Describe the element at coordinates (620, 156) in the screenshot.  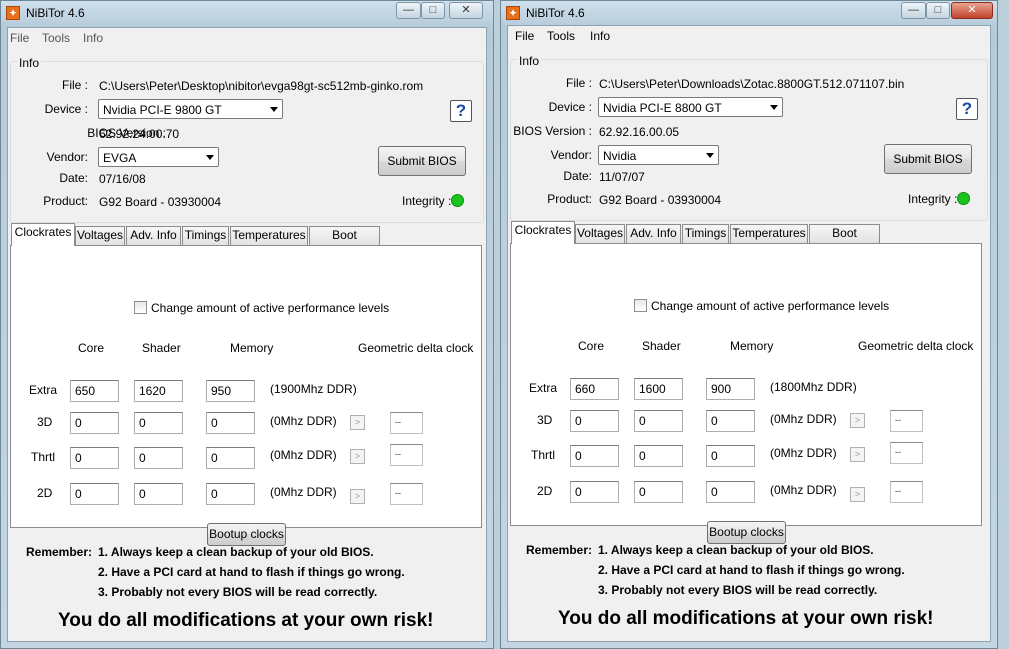
I see `vendor-value: Nvidia` at that location.